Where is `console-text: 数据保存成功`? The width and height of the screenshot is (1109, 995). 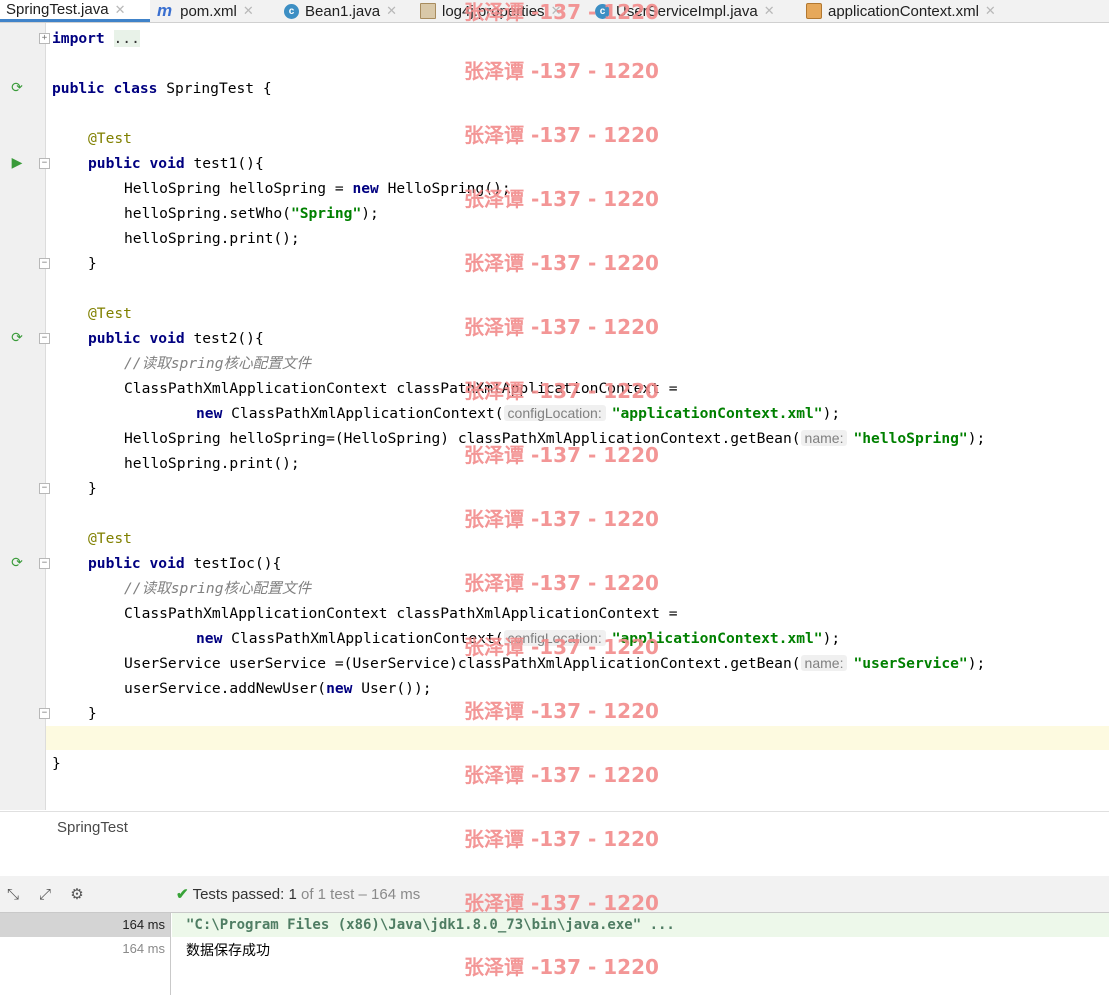 console-text: 数据保存成功 is located at coordinates (228, 951).